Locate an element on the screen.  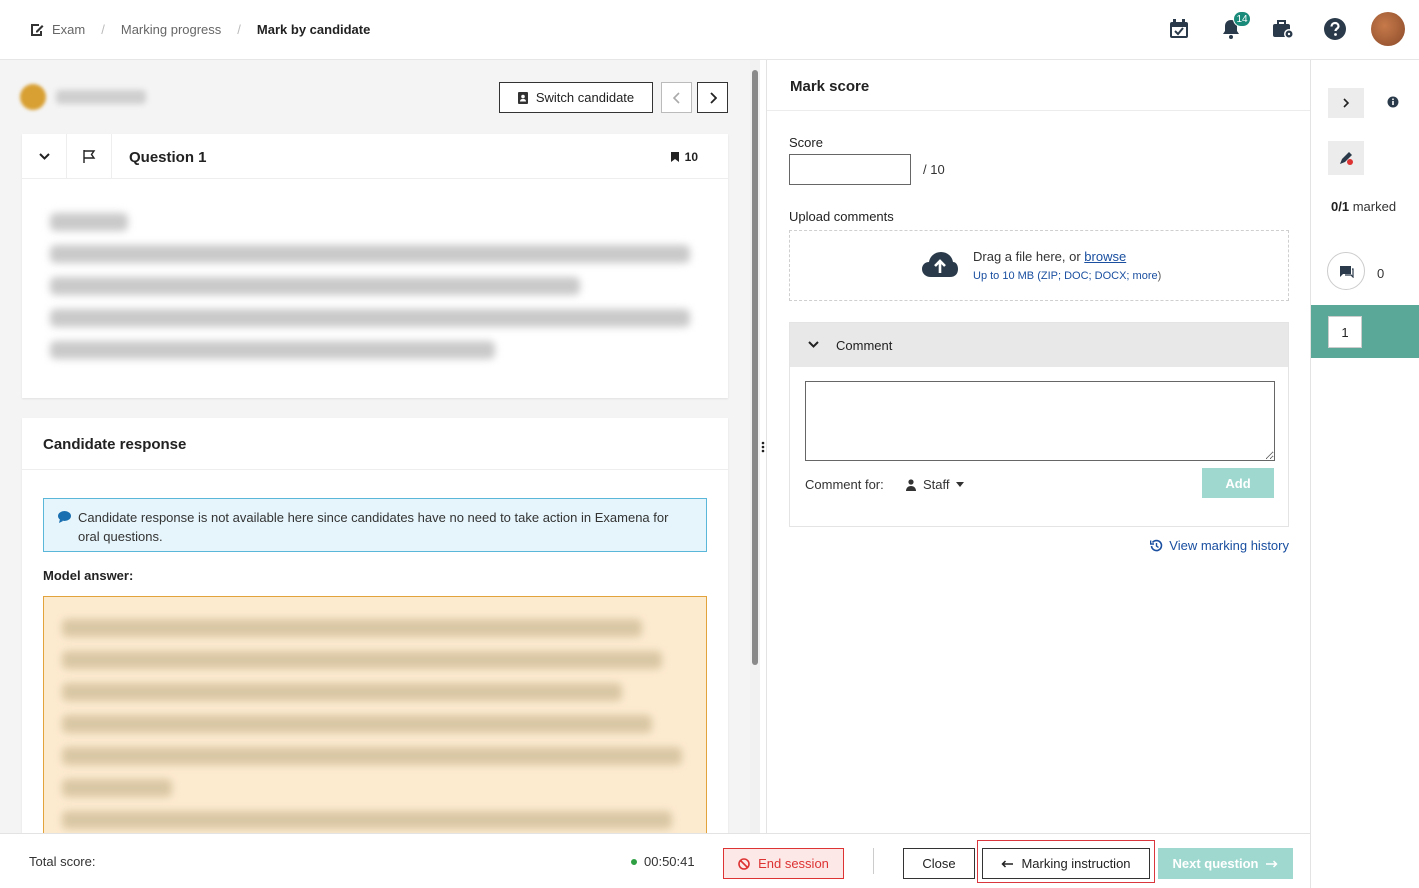
model-answer-label: Model answer: is located at coordinates (88, 575).